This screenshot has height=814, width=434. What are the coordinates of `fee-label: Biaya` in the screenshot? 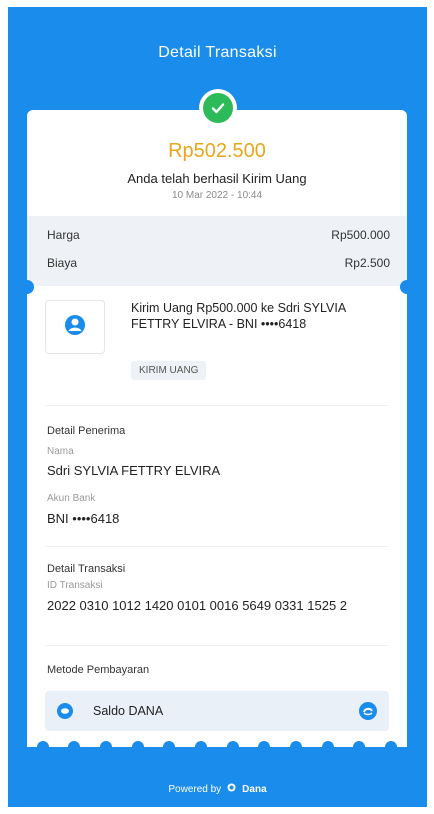 It's located at (62, 263).